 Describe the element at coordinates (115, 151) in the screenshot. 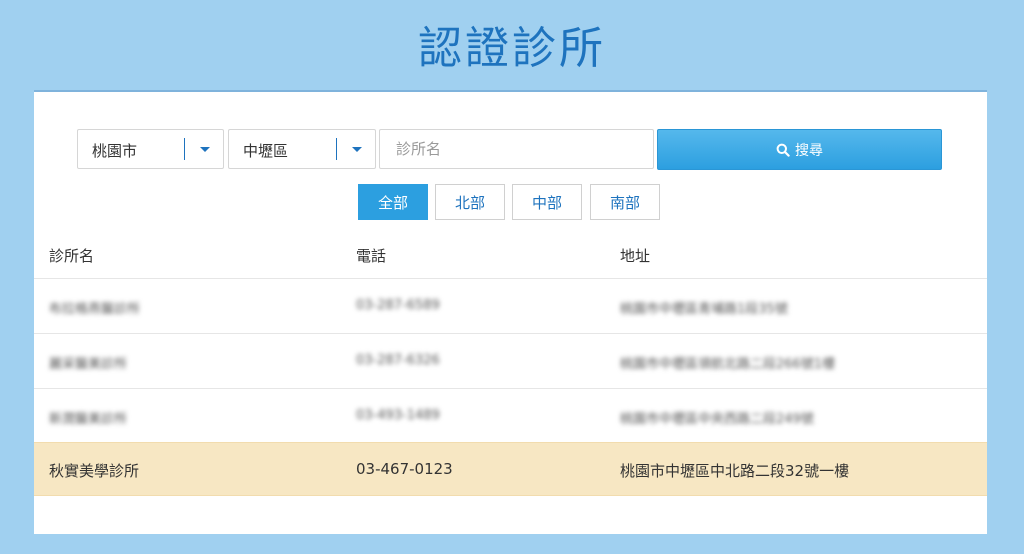

I see `city-select-value: 桃園市` at that location.